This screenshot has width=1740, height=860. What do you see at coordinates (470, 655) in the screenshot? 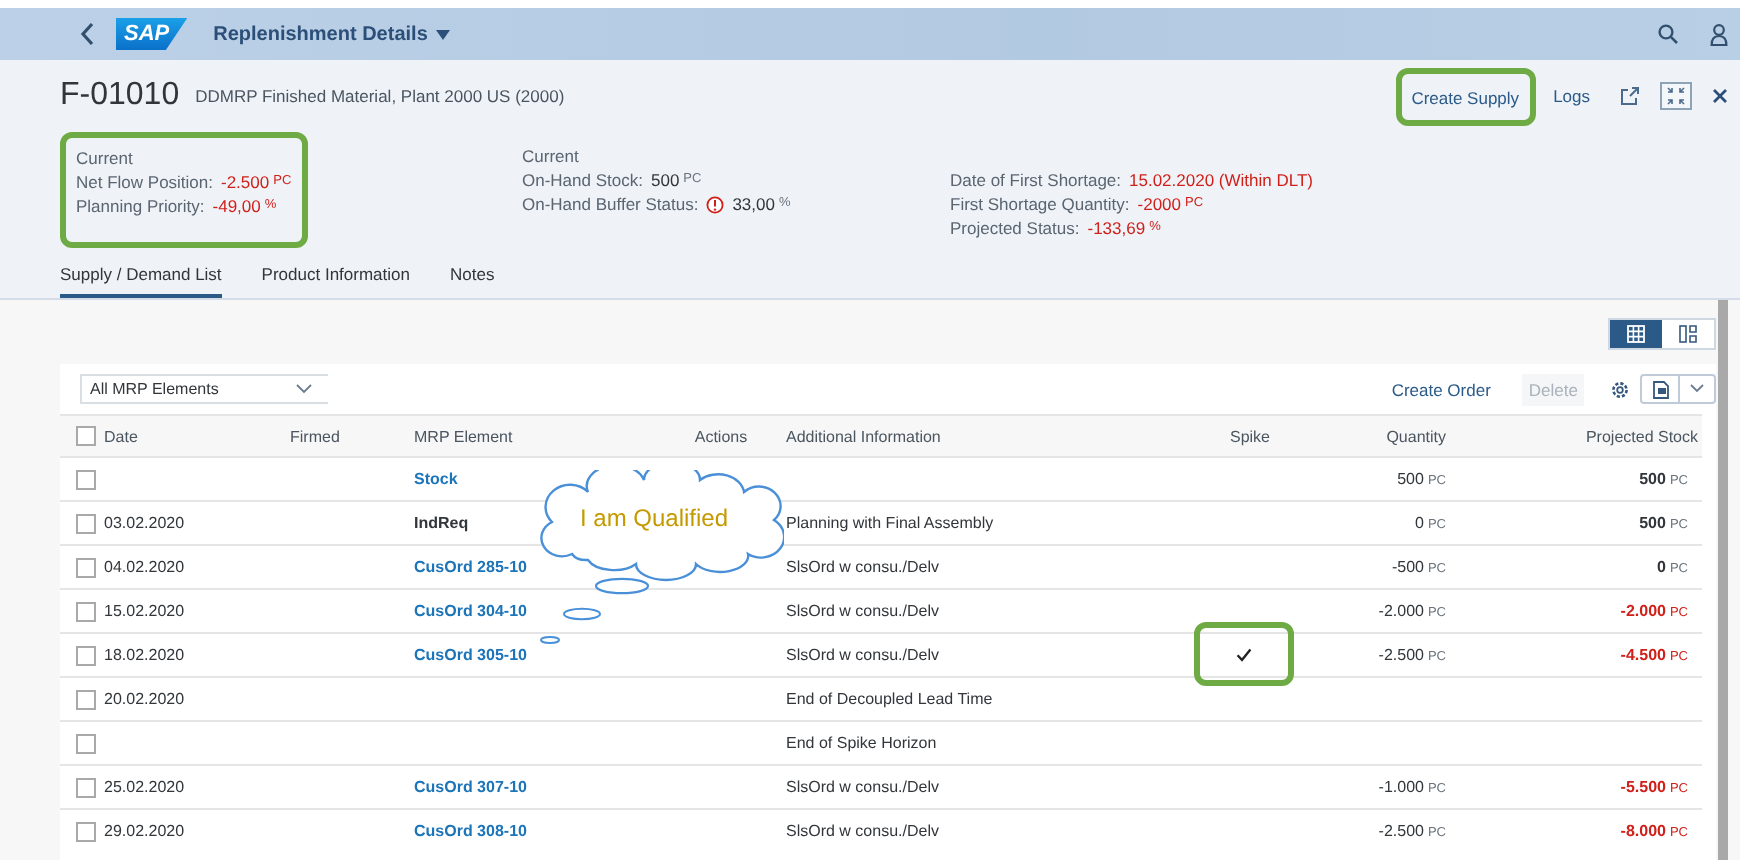
I see `link: CusOrd 305-10` at bounding box center [470, 655].